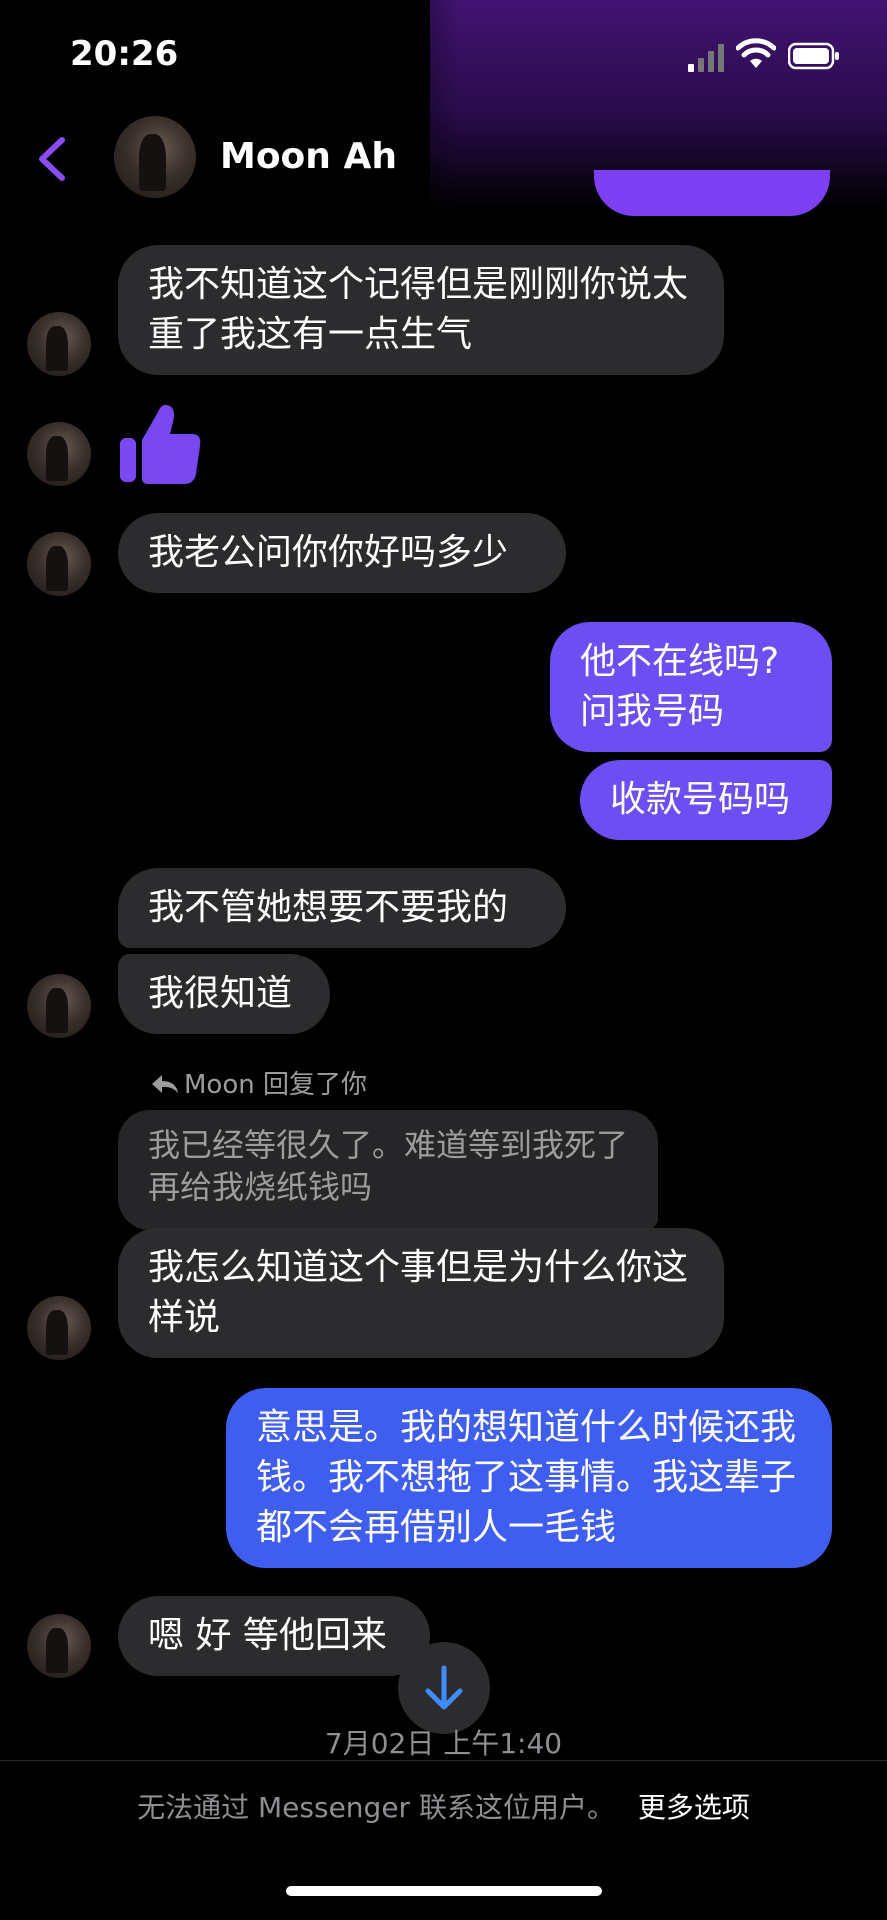 This screenshot has width=887, height=1920. What do you see at coordinates (443, 1760) in the screenshot?
I see `footer-divider` at bounding box center [443, 1760].